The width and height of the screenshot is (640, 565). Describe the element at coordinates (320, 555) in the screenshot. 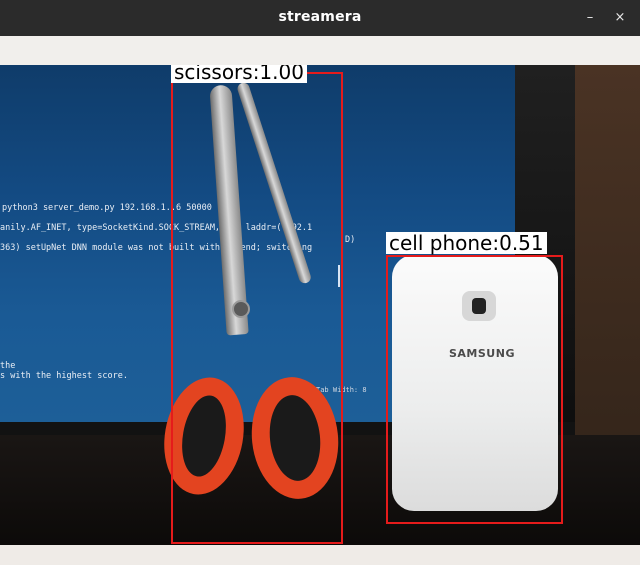

I see `status-bar` at that location.